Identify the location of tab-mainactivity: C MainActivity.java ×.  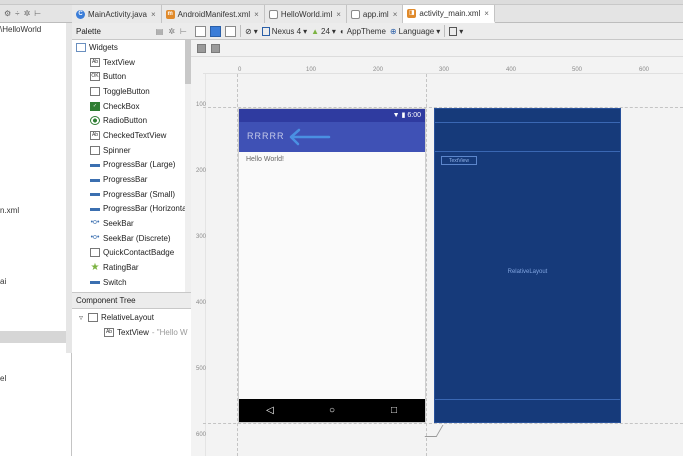
(117, 14).